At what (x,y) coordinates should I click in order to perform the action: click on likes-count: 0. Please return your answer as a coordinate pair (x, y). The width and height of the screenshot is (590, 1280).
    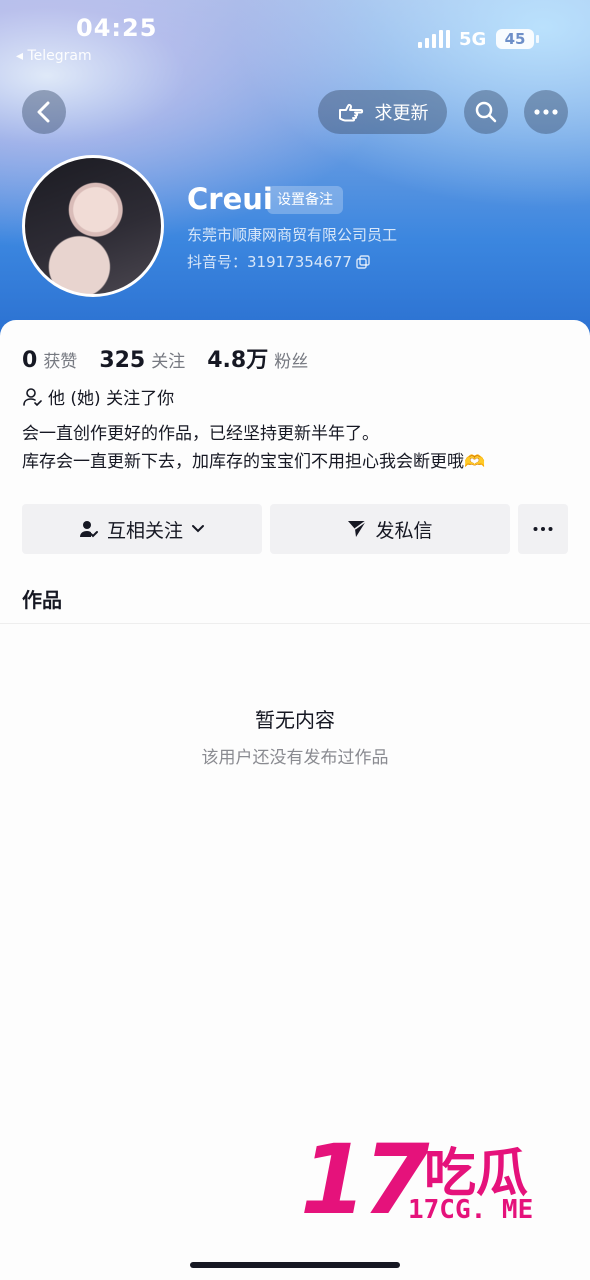
    Looking at the image, I should click on (30, 360).